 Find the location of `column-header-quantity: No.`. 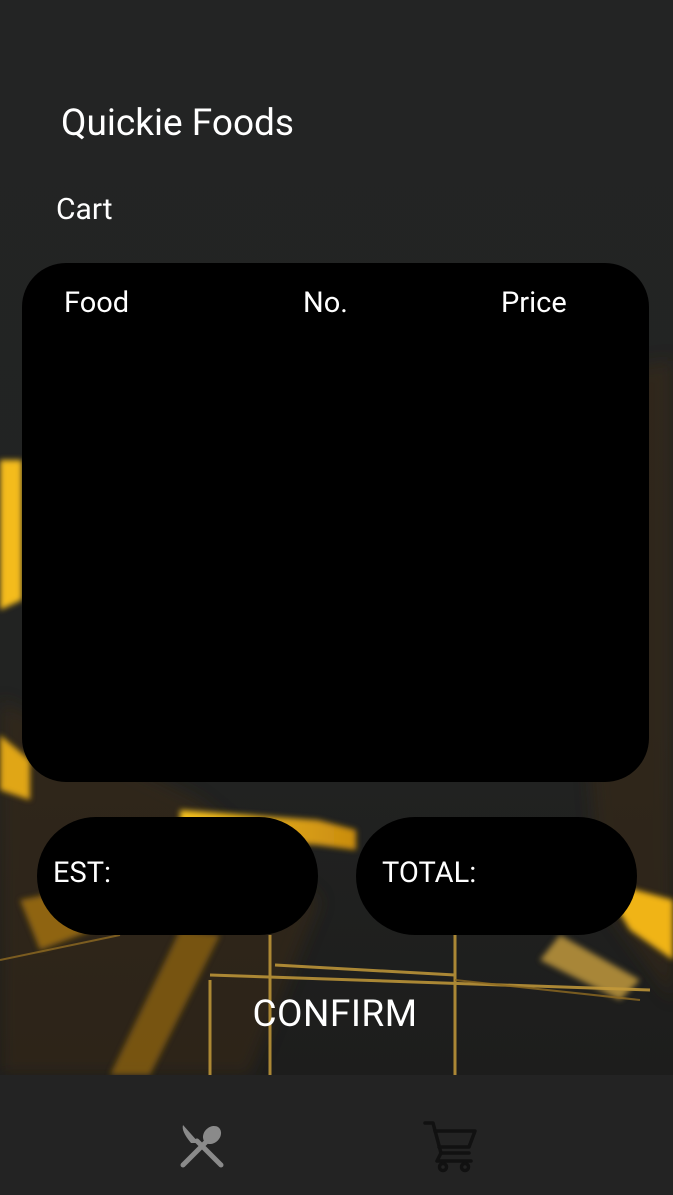

column-header-quantity: No. is located at coordinates (325, 303).